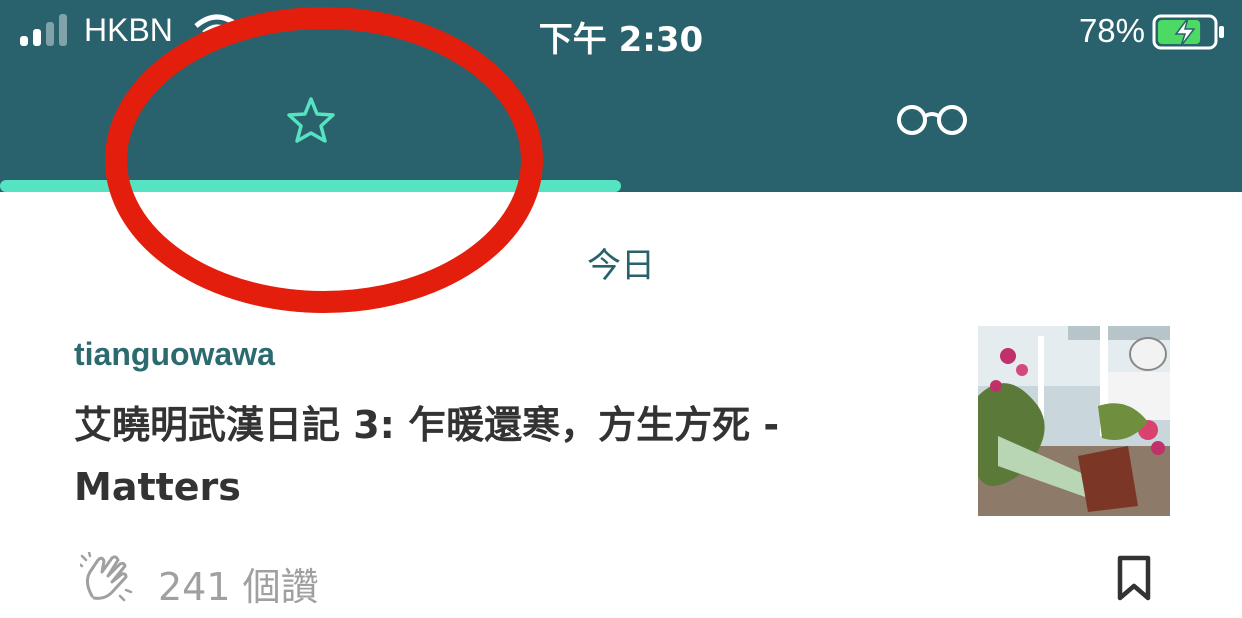  What do you see at coordinates (107, 577) in the screenshot?
I see `clap-icon` at bounding box center [107, 577].